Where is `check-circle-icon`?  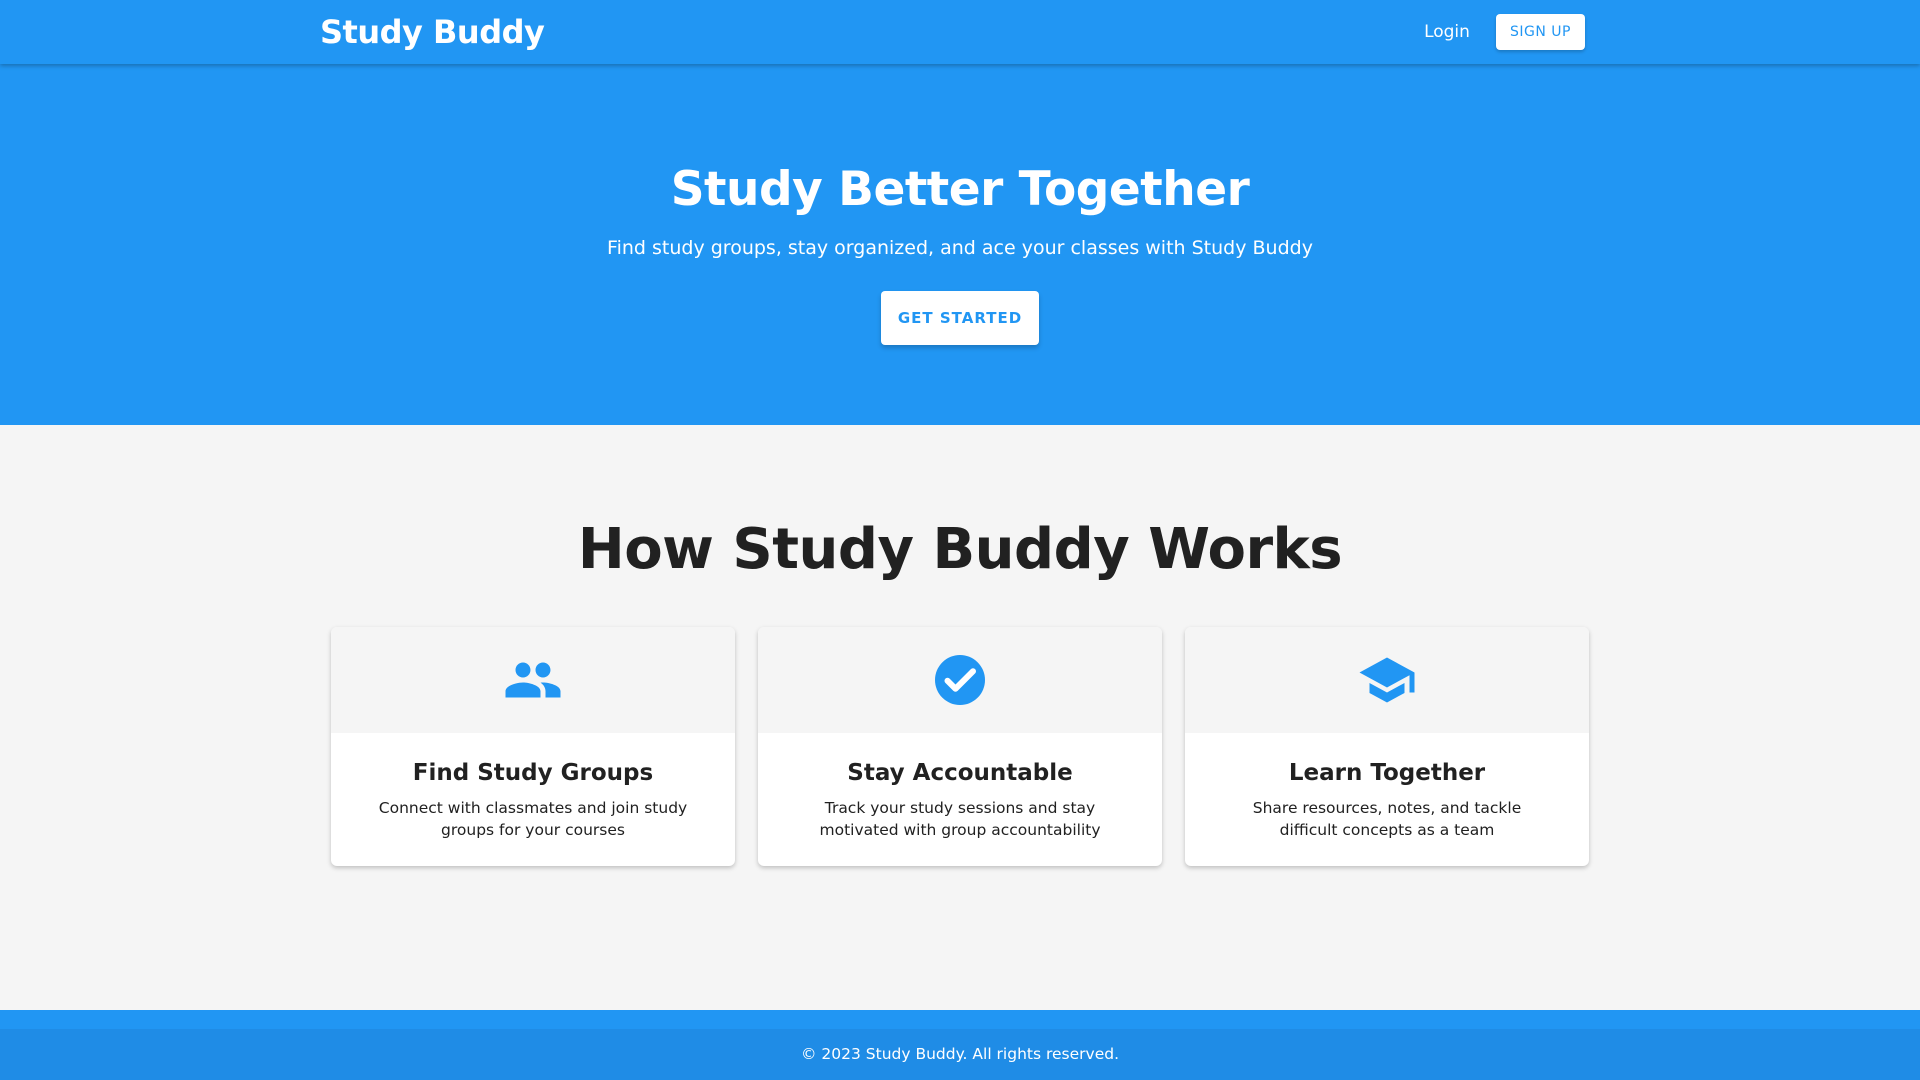 check-circle-icon is located at coordinates (960, 680).